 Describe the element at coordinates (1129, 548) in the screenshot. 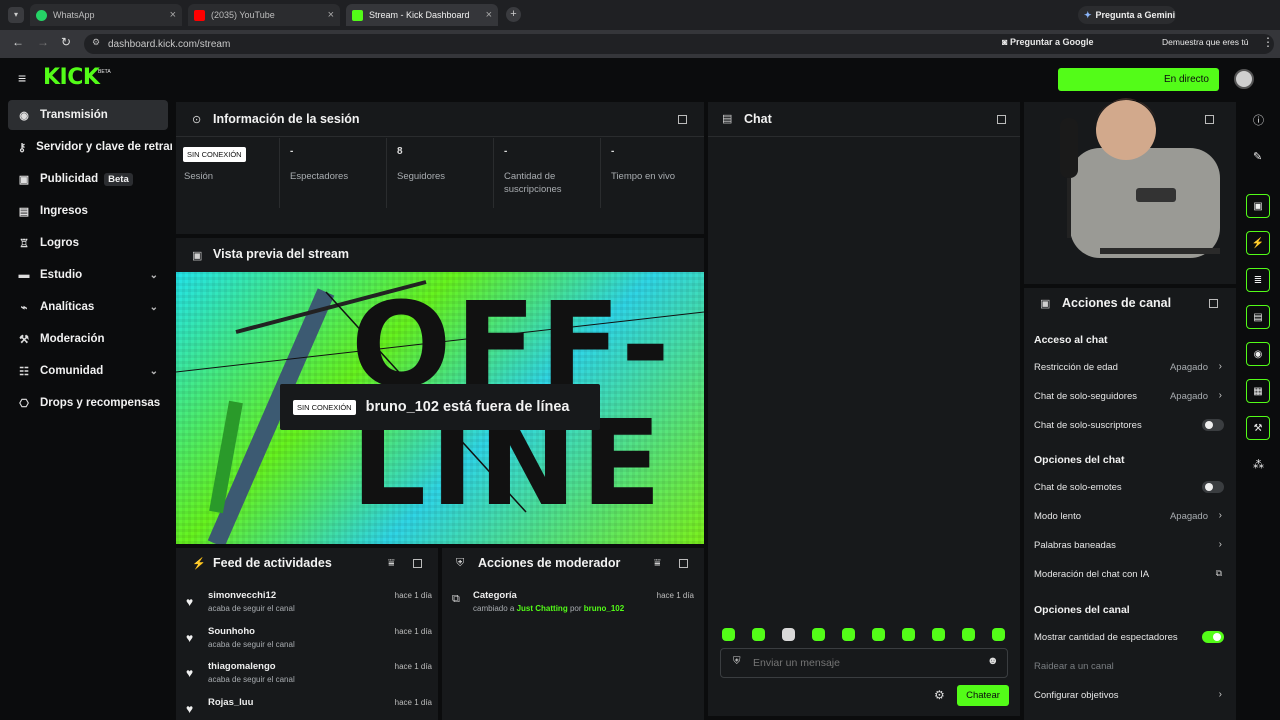

I see `setting-banned-words: Palabras baneadas ›` at that location.